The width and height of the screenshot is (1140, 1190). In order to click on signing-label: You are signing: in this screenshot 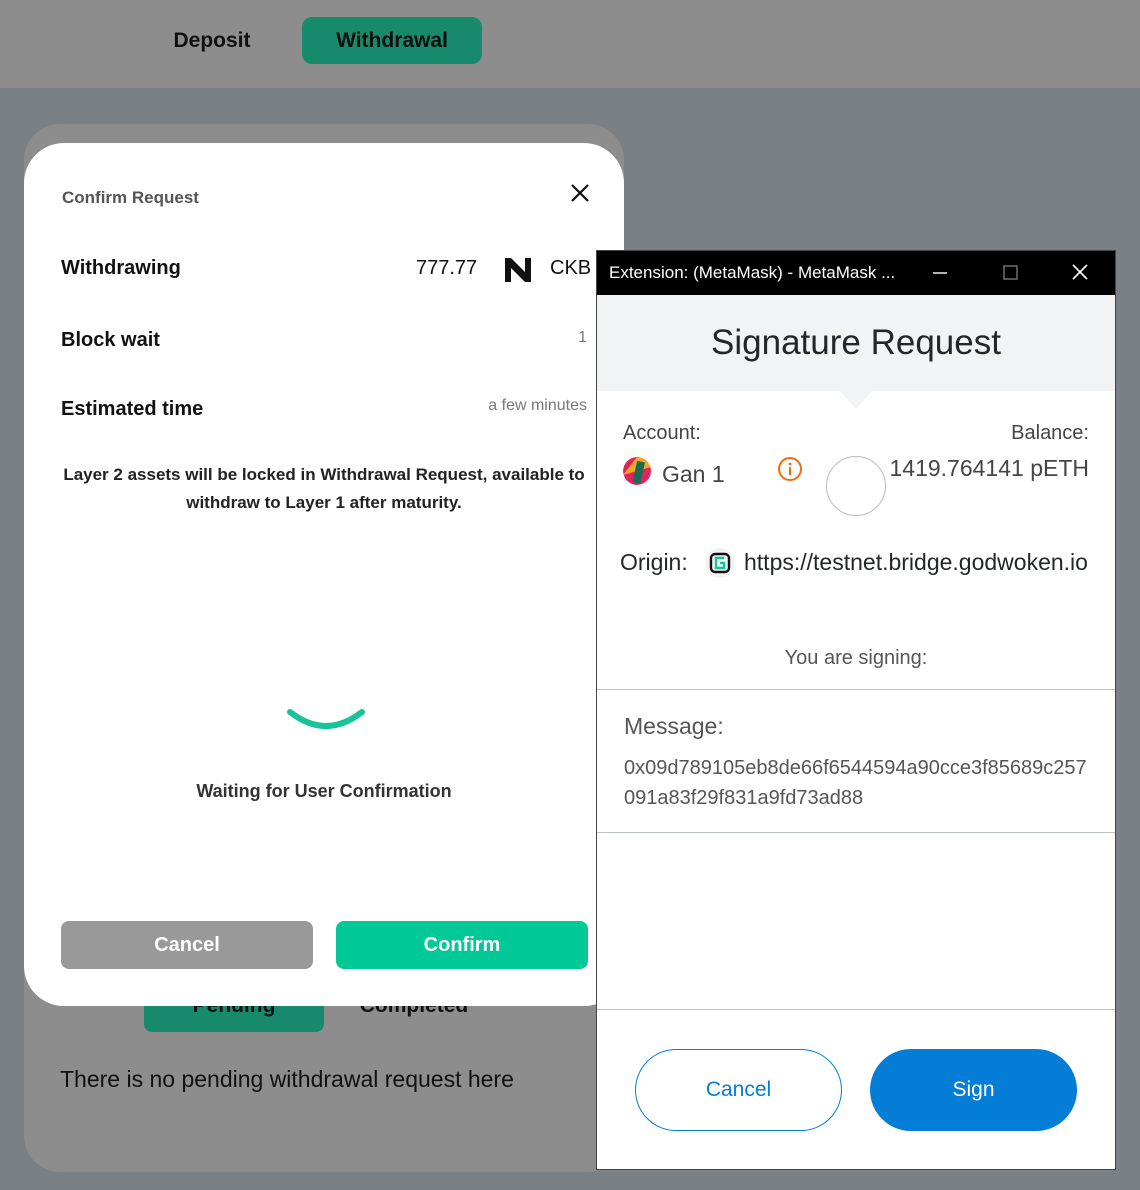, I will do `click(856, 658)`.